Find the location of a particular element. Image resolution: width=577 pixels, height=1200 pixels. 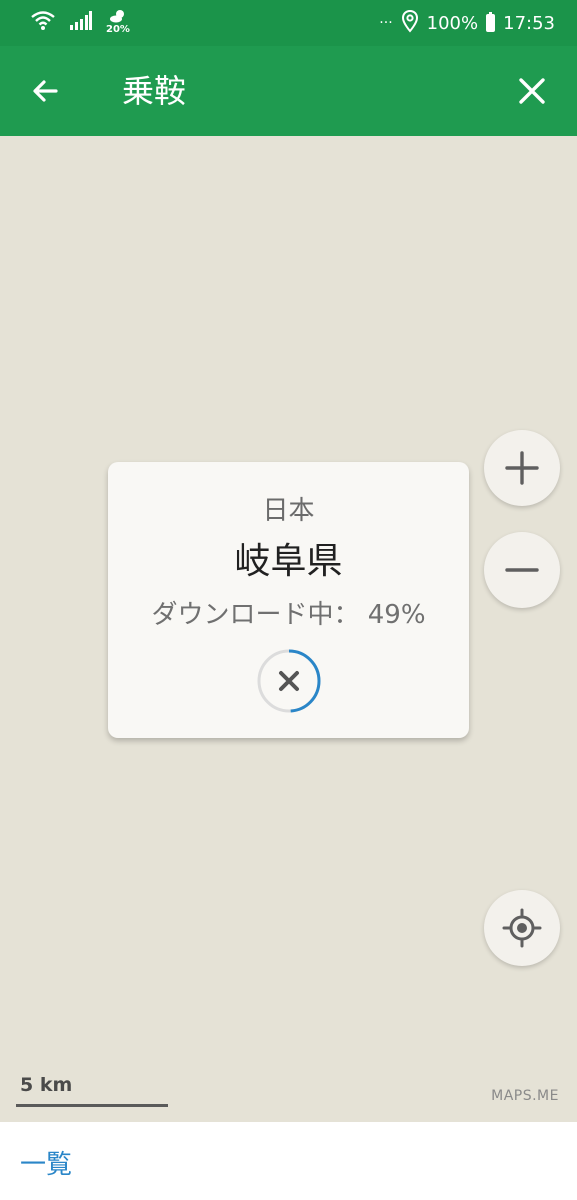

status-bar-right: ··· 100% 17:53 is located at coordinates (467, 23).